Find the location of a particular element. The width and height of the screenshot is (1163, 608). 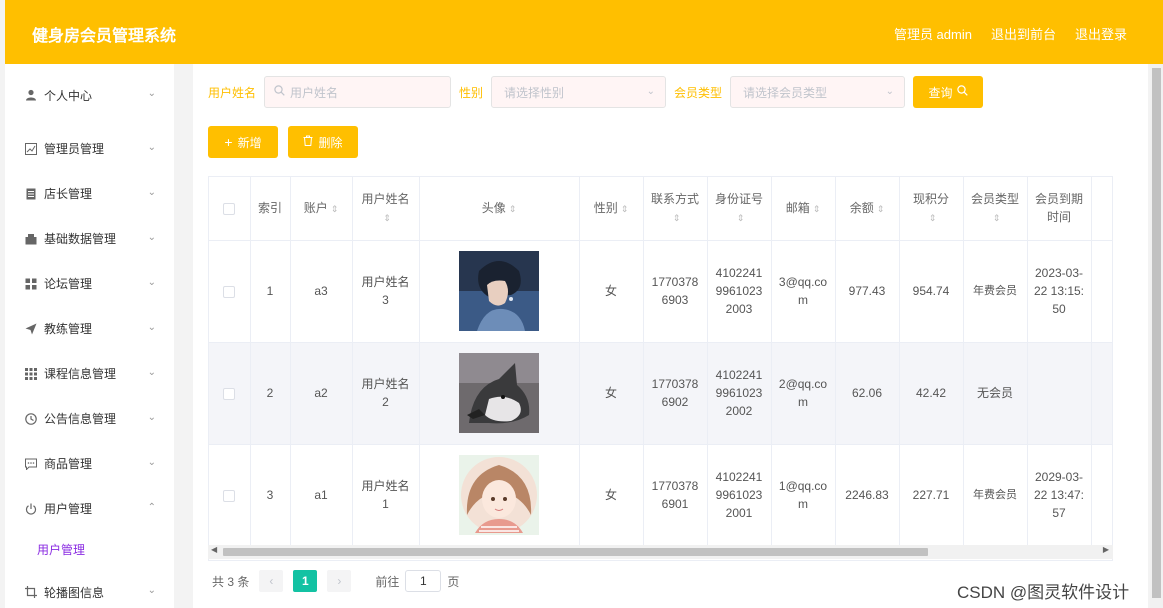

select-all-checkbox-cell is located at coordinates (230, 209).